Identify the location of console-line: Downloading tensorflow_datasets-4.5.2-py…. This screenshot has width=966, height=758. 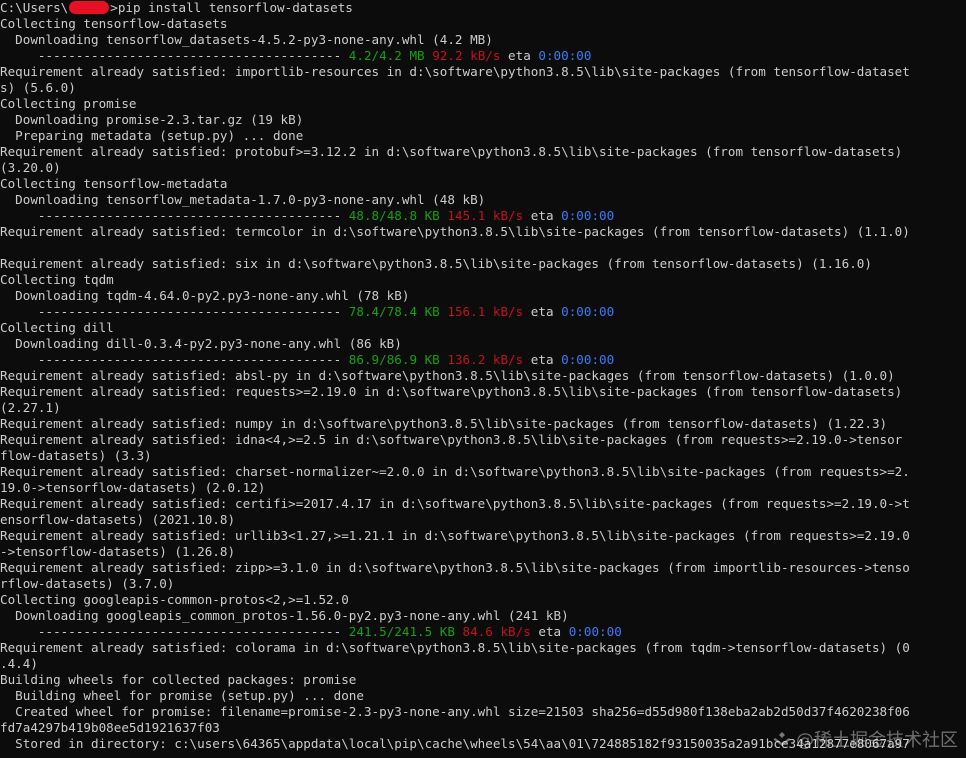
(483, 40).